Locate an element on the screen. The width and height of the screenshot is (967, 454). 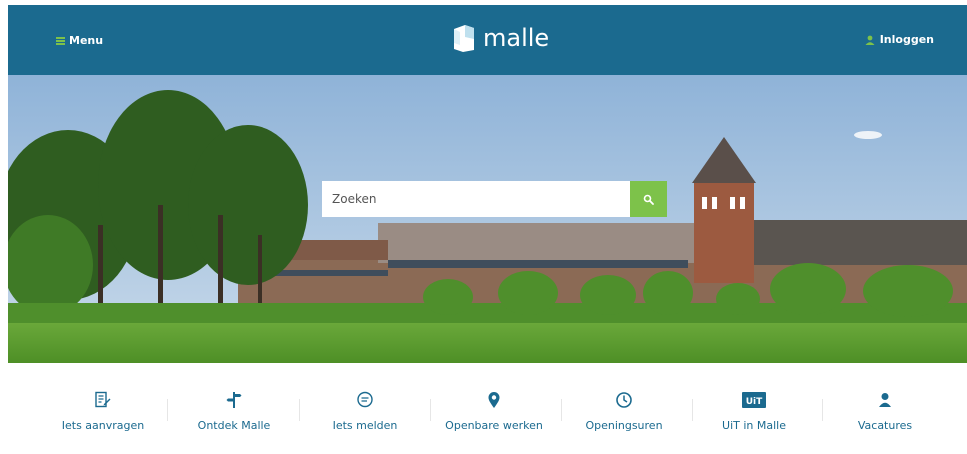
menu-label: Menu is located at coordinates (86, 40).